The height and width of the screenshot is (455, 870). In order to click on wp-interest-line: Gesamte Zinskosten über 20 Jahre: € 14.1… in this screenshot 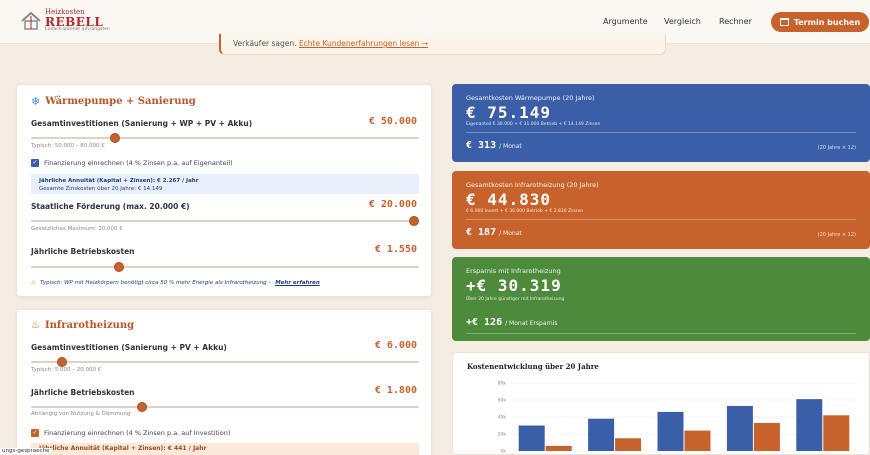, I will do `click(101, 188)`.